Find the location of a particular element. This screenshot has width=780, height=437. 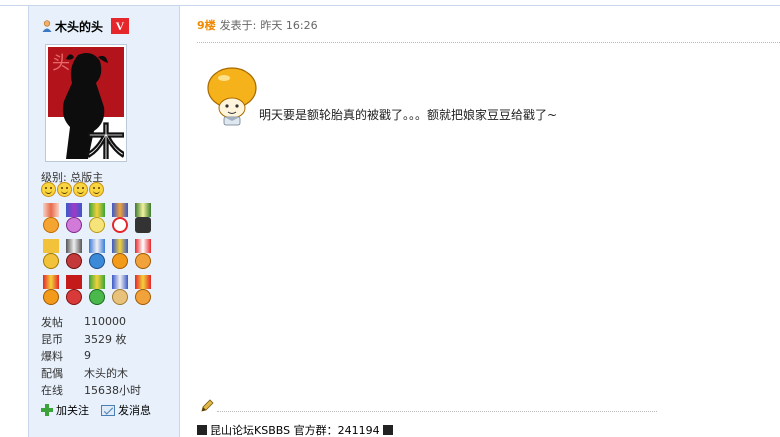

avatar-text: 木 is located at coordinates (105, 139).